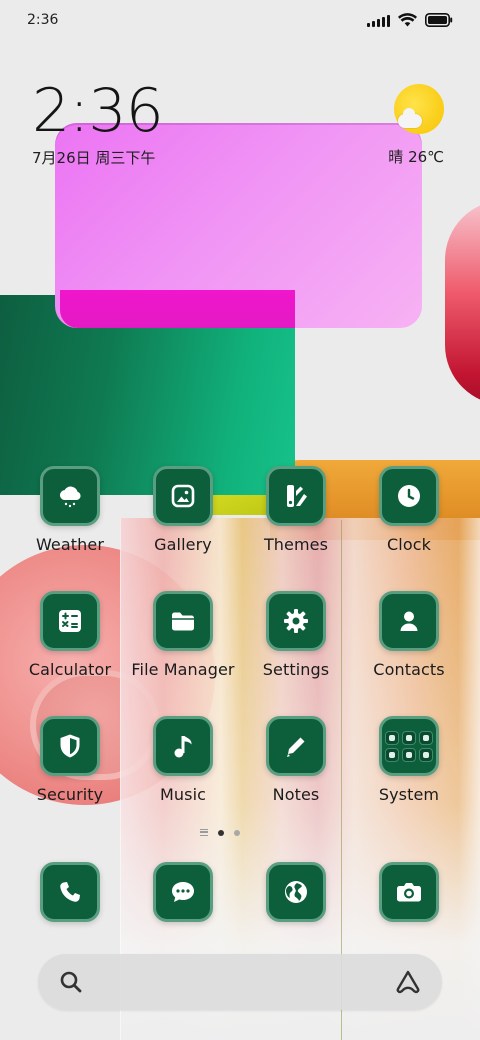 The width and height of the screenshot is (480, 1040). I want to click on search-icon, so click(71, 984).